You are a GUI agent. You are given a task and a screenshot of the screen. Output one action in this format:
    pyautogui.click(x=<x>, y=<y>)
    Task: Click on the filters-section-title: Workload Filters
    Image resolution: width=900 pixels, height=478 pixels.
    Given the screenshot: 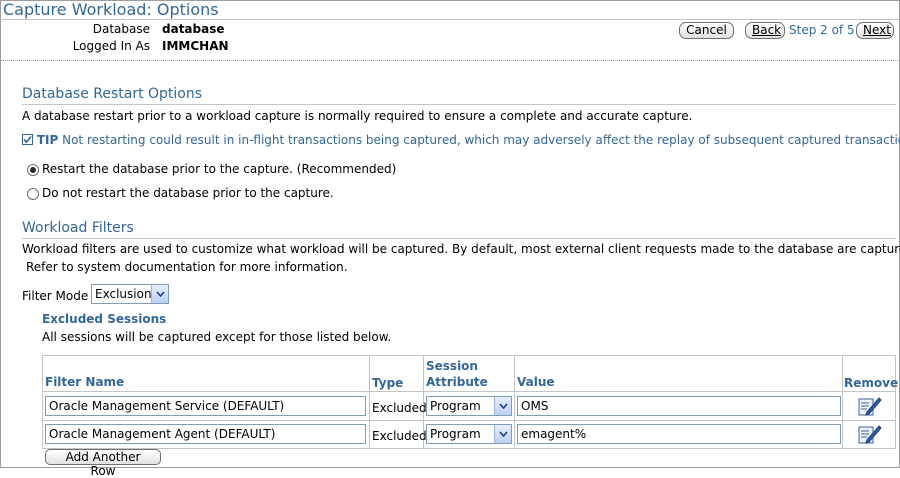 What is the action you would take?
    pyautogui.click(x=78, y=228)
    